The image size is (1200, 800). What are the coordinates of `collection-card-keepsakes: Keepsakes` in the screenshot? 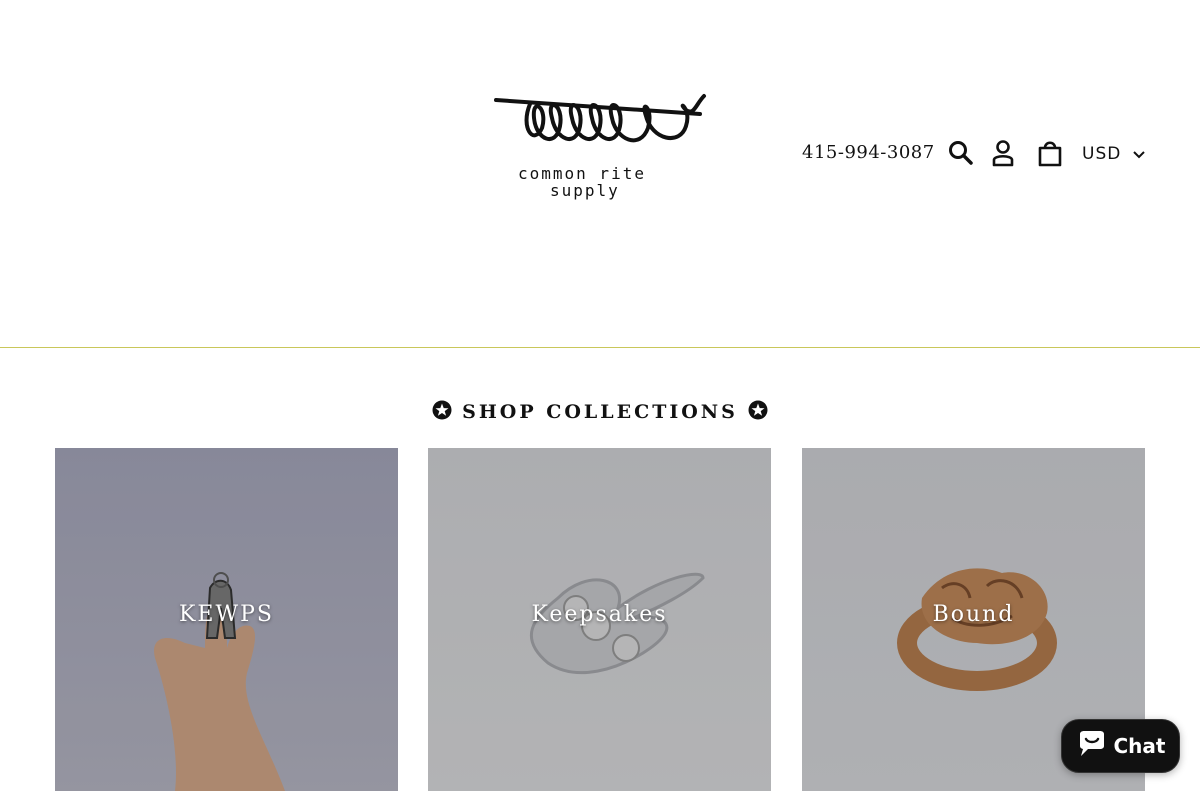 It's located at (599, 619).